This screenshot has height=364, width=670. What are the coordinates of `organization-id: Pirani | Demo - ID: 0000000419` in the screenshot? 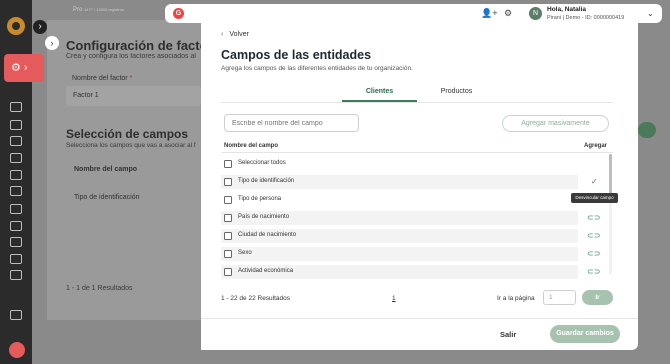 It's located at (586, 18).